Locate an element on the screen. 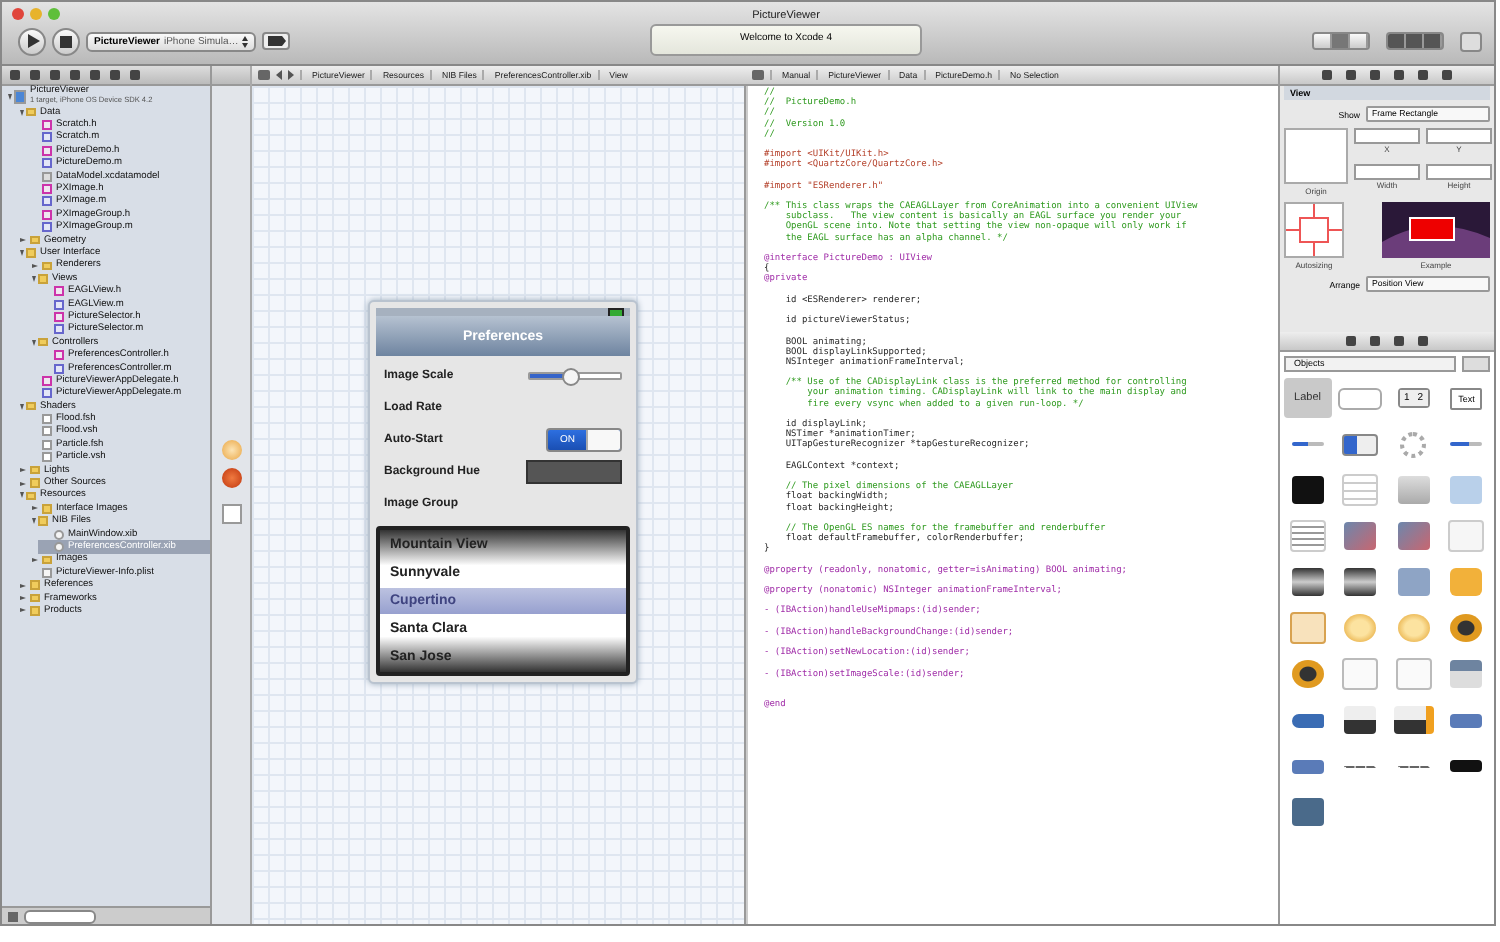 This screenshot has height=942, width=1500. library-object is located at coordinates (1413, 720).